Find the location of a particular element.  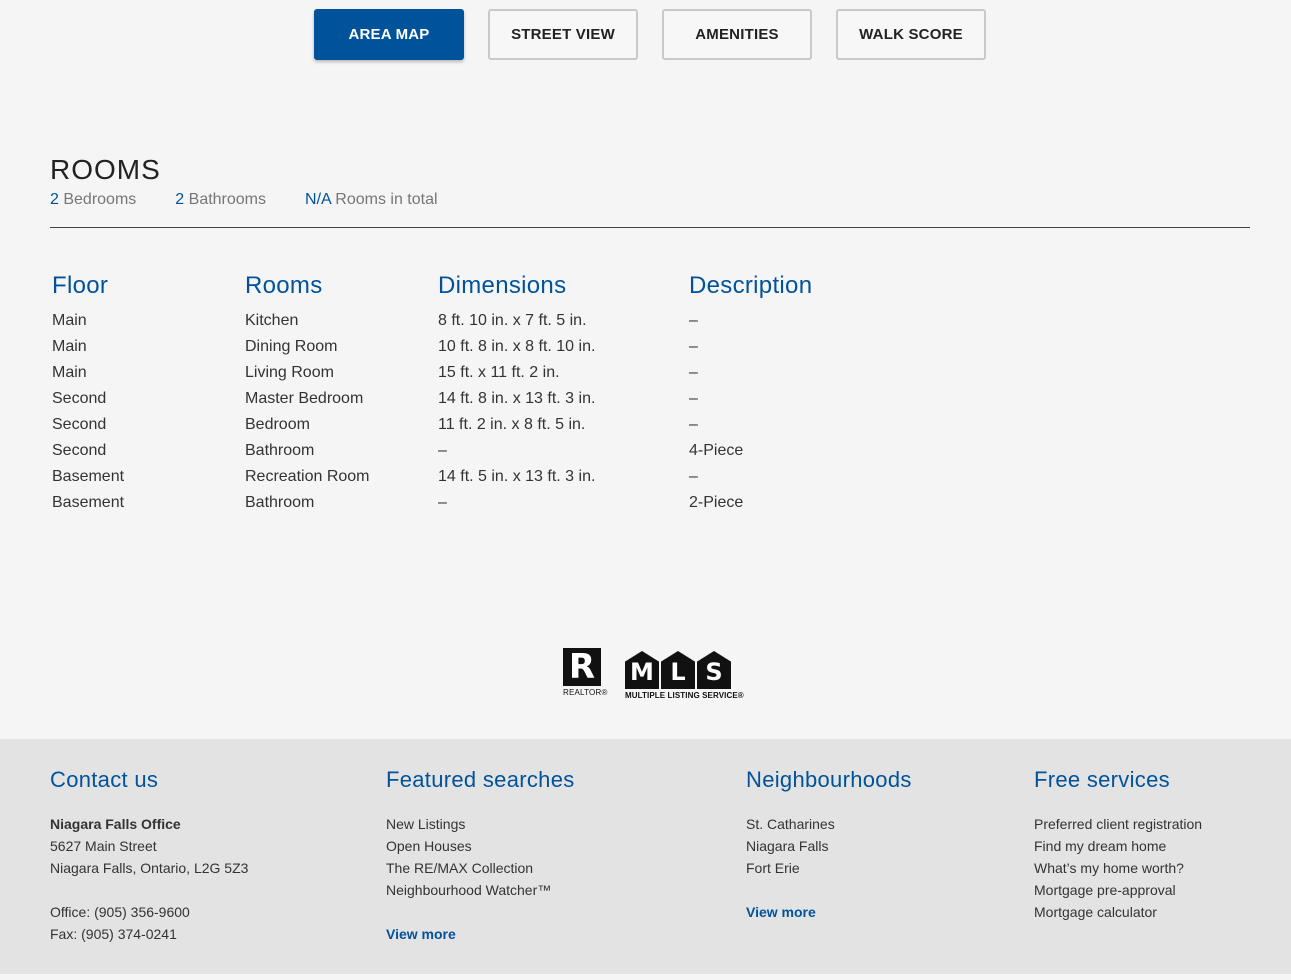

table-row: Main Living Room 15 ft. x 11 ft. 2 in. – is located at coordinates (470, 373).